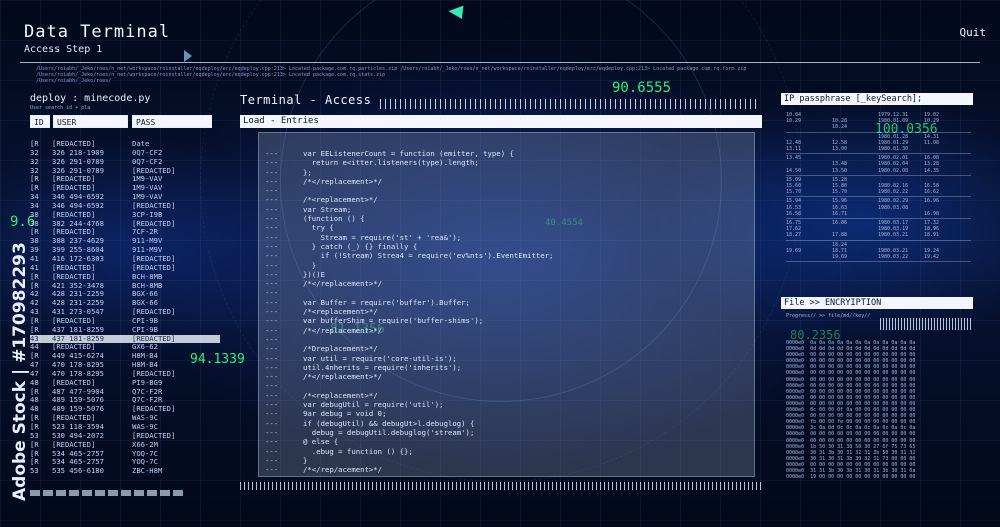 The height and width of the screenshot is (527, 1000). What do you see at coordinates (409, 172) in the screenshot?
I see `code-line: ---};` at bounding box center [409, 172].